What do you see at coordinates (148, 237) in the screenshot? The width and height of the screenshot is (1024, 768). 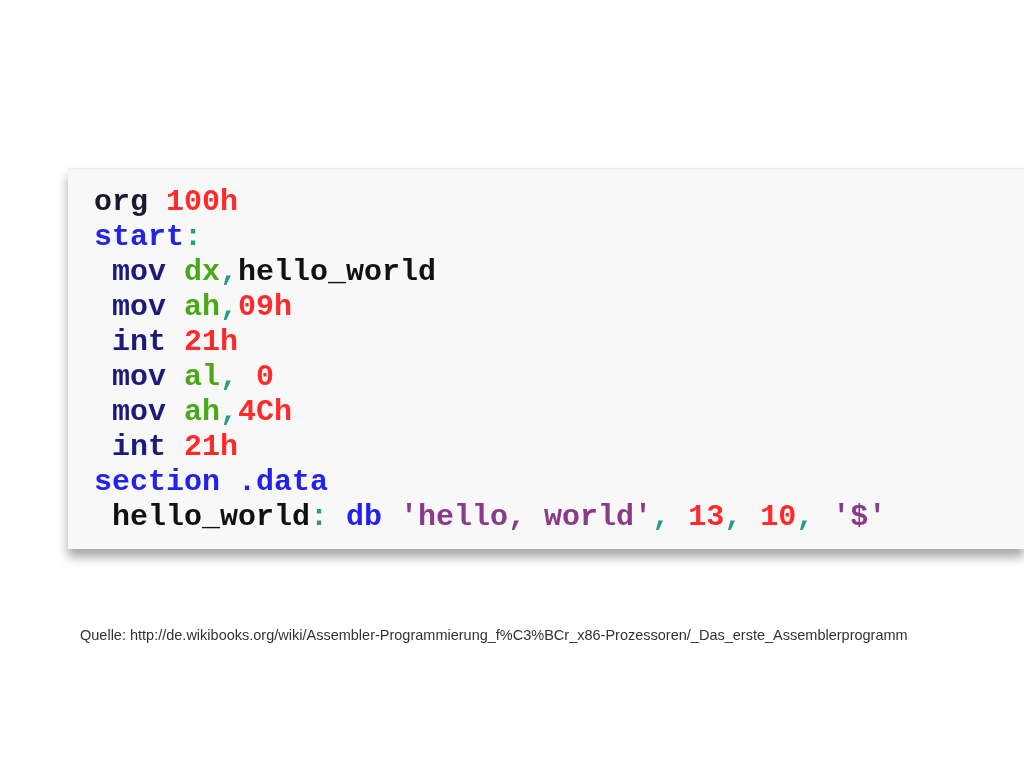 I see `code-line: start:` at bounding box center [148, 237].